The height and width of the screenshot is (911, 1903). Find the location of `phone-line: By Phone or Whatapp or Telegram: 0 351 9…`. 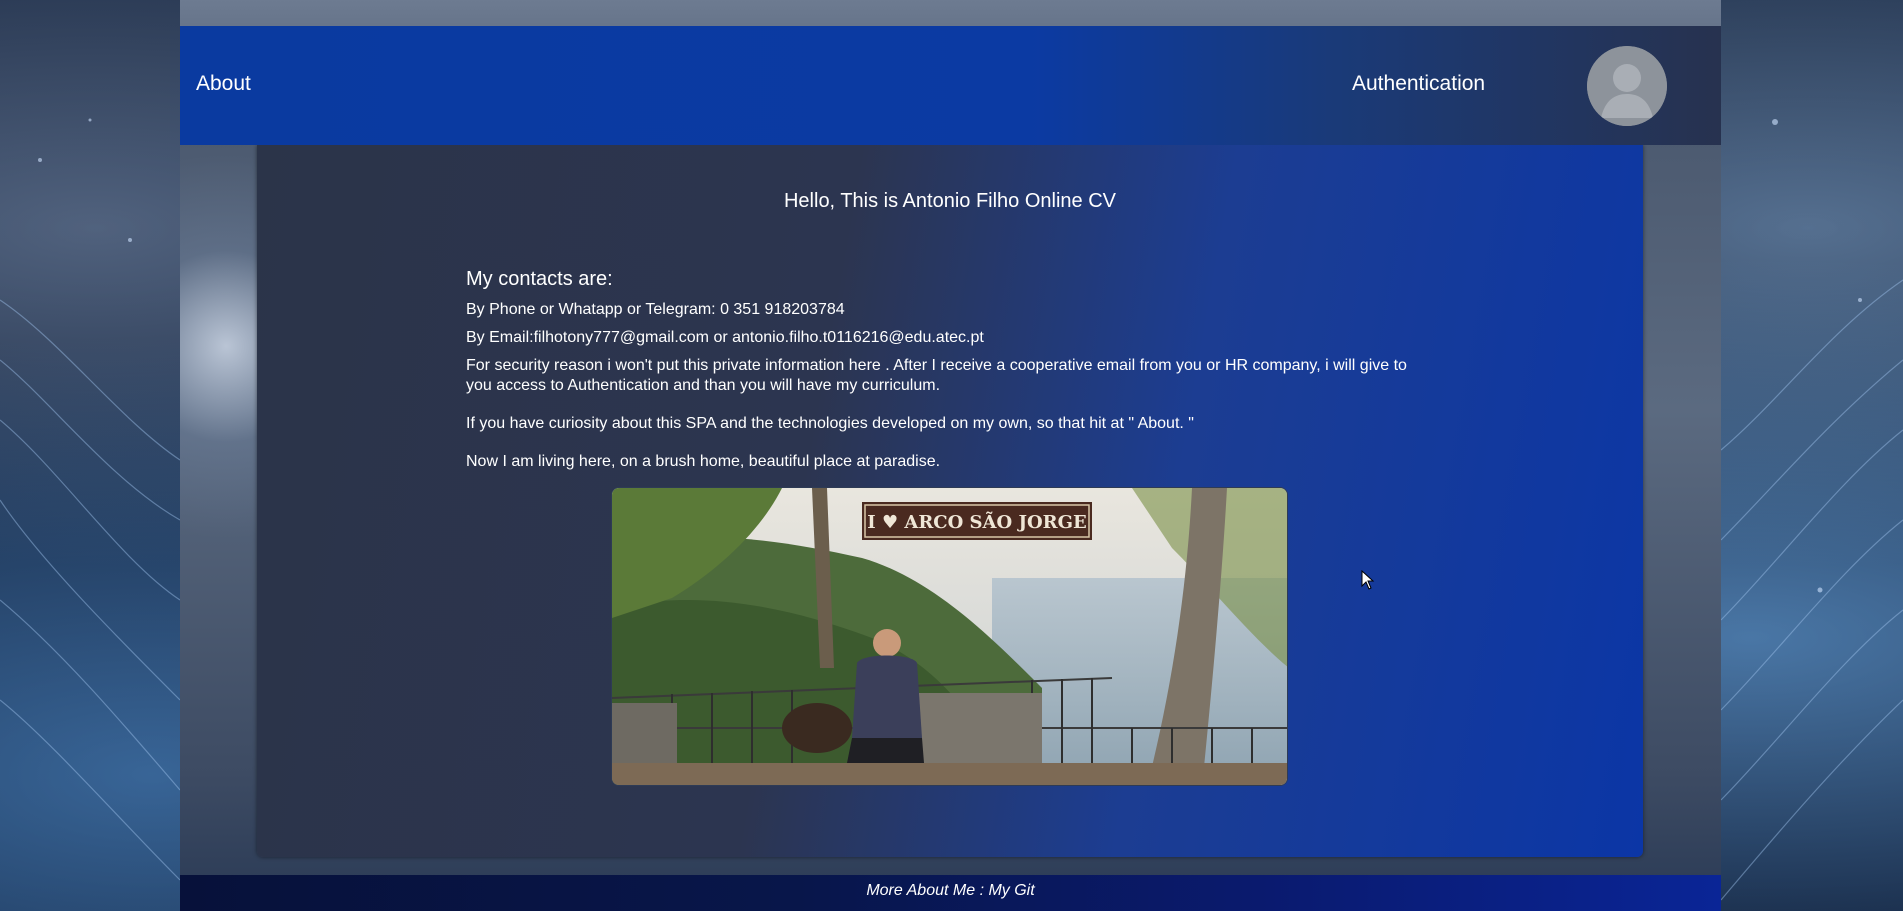

phone-line: By Phone or Whatapp or Telegram: 0 351 9… is located at coordinates (655, 309).